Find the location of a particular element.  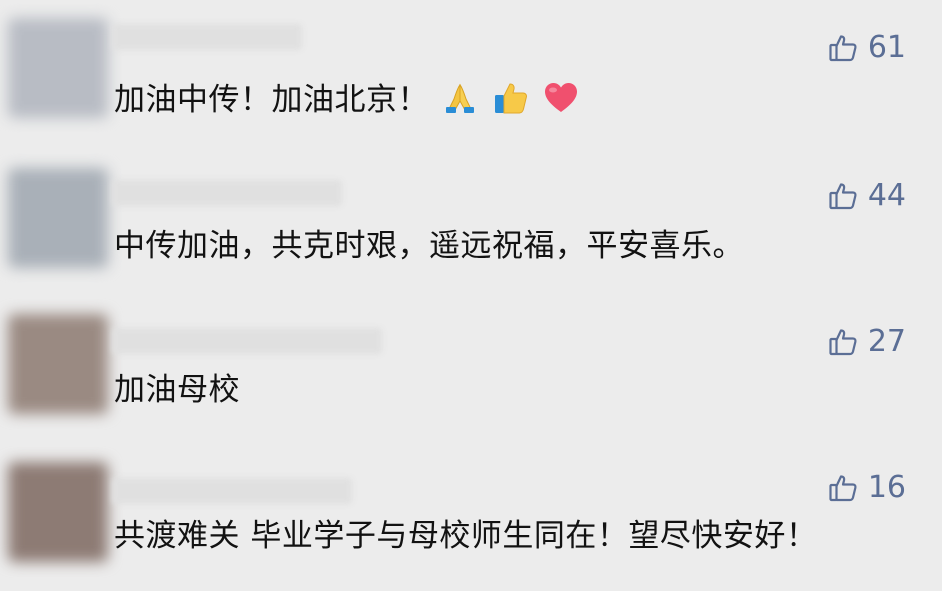

like-count: 16 is located at coordinates (886, 487).